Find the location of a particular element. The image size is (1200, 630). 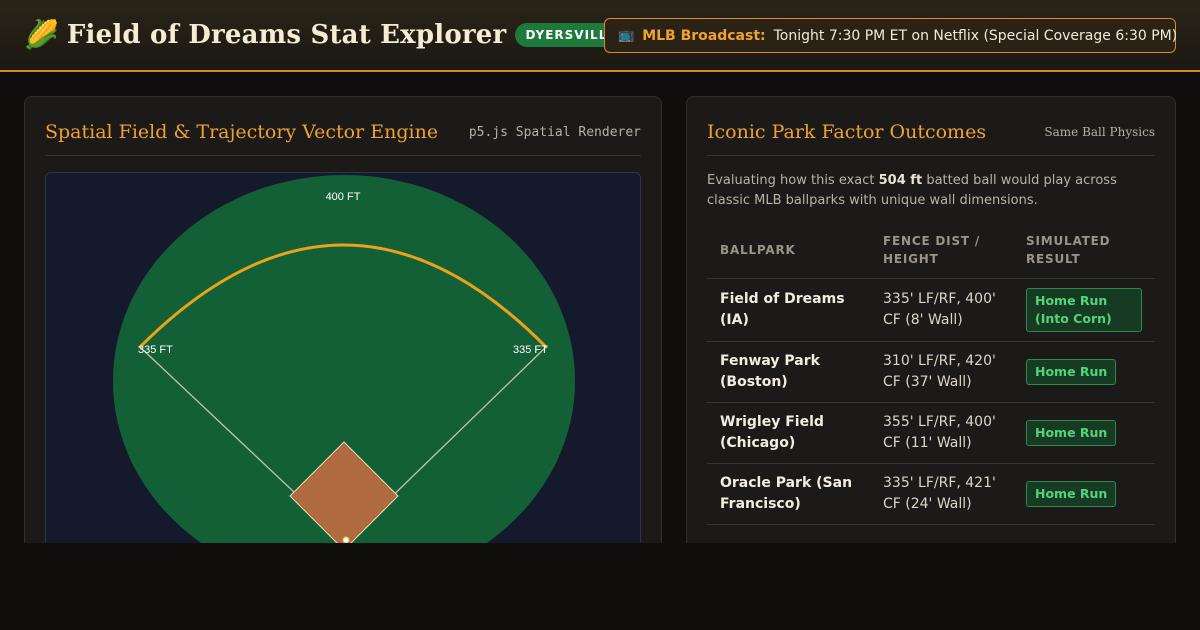

result-badge: Home Run (Into Corn) is located at coordinates (1084, 310).